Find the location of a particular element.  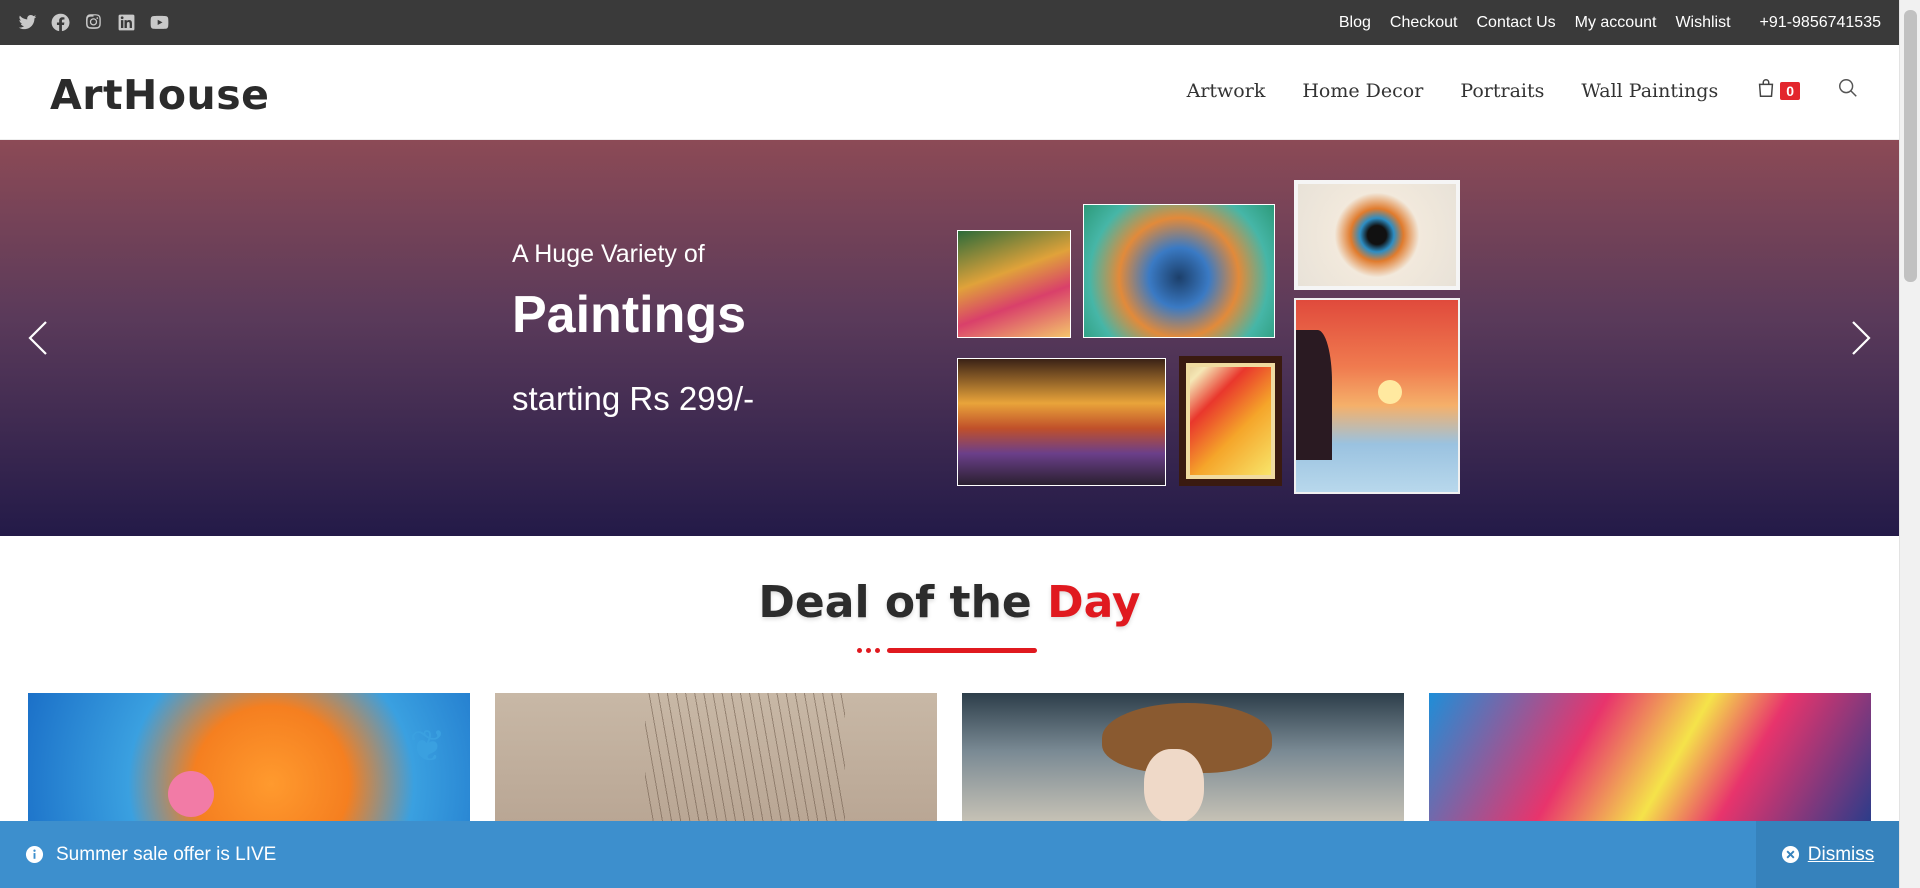

page-scrollbar is located at coordinates (1909, 444).